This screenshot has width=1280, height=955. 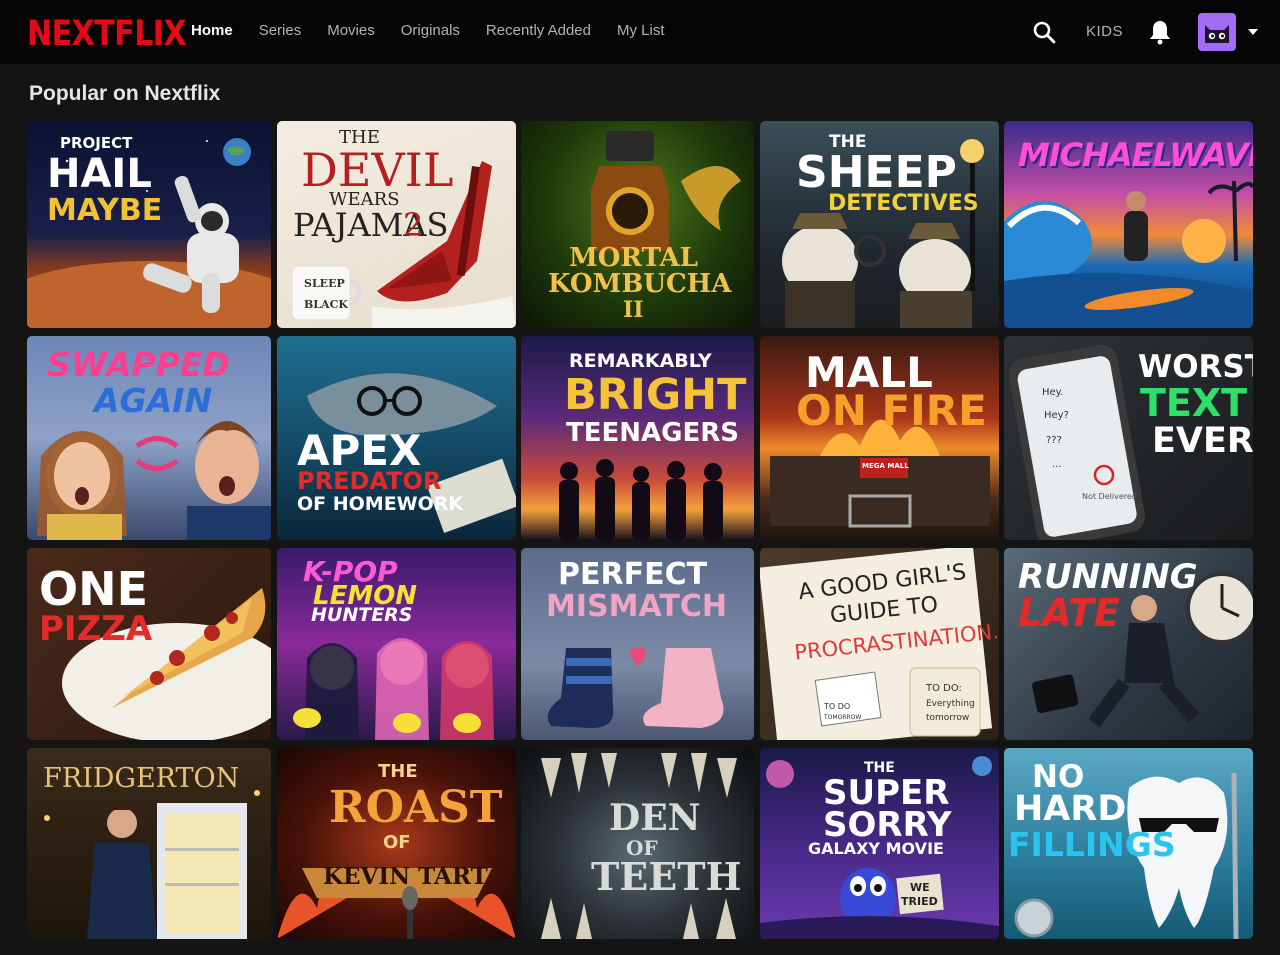 I want to click on title-card-no-hard-fillings: NO HARD FILLINGS, so click(x=1128, y=843).